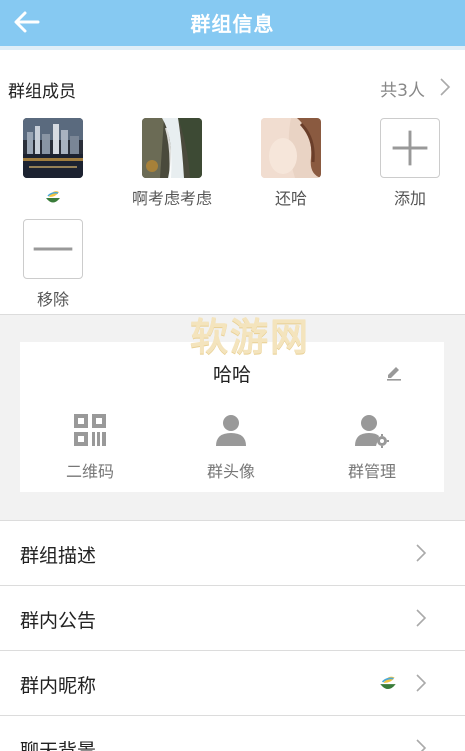  Describe the element at coordinates (42, 92) in the screenshot. I see `members-label: 群组成员` at that location.